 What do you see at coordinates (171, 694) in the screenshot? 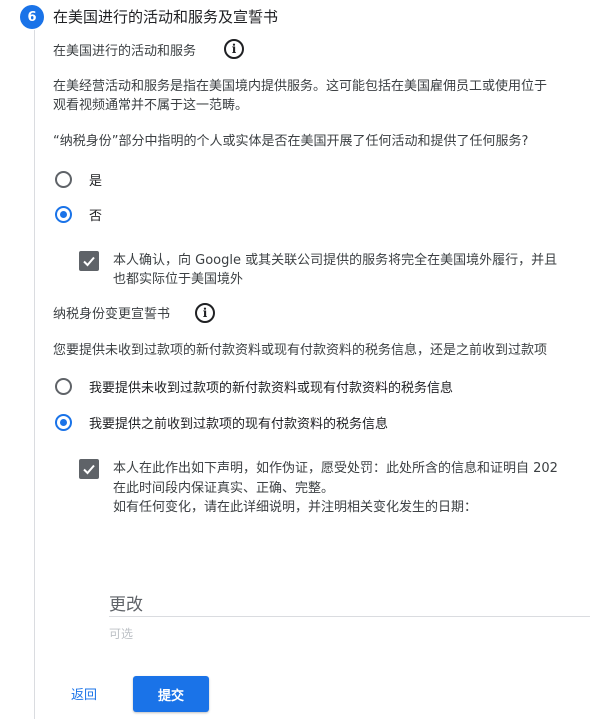
I see `submit-button: 提交` at bounding box center [171, 694].